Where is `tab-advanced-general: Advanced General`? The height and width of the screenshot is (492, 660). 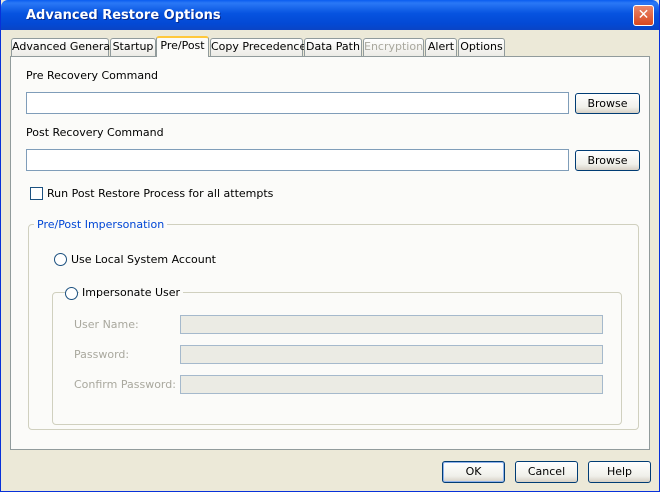
tab-advanced-general: Advanced General is located at coordinates (62, 47).